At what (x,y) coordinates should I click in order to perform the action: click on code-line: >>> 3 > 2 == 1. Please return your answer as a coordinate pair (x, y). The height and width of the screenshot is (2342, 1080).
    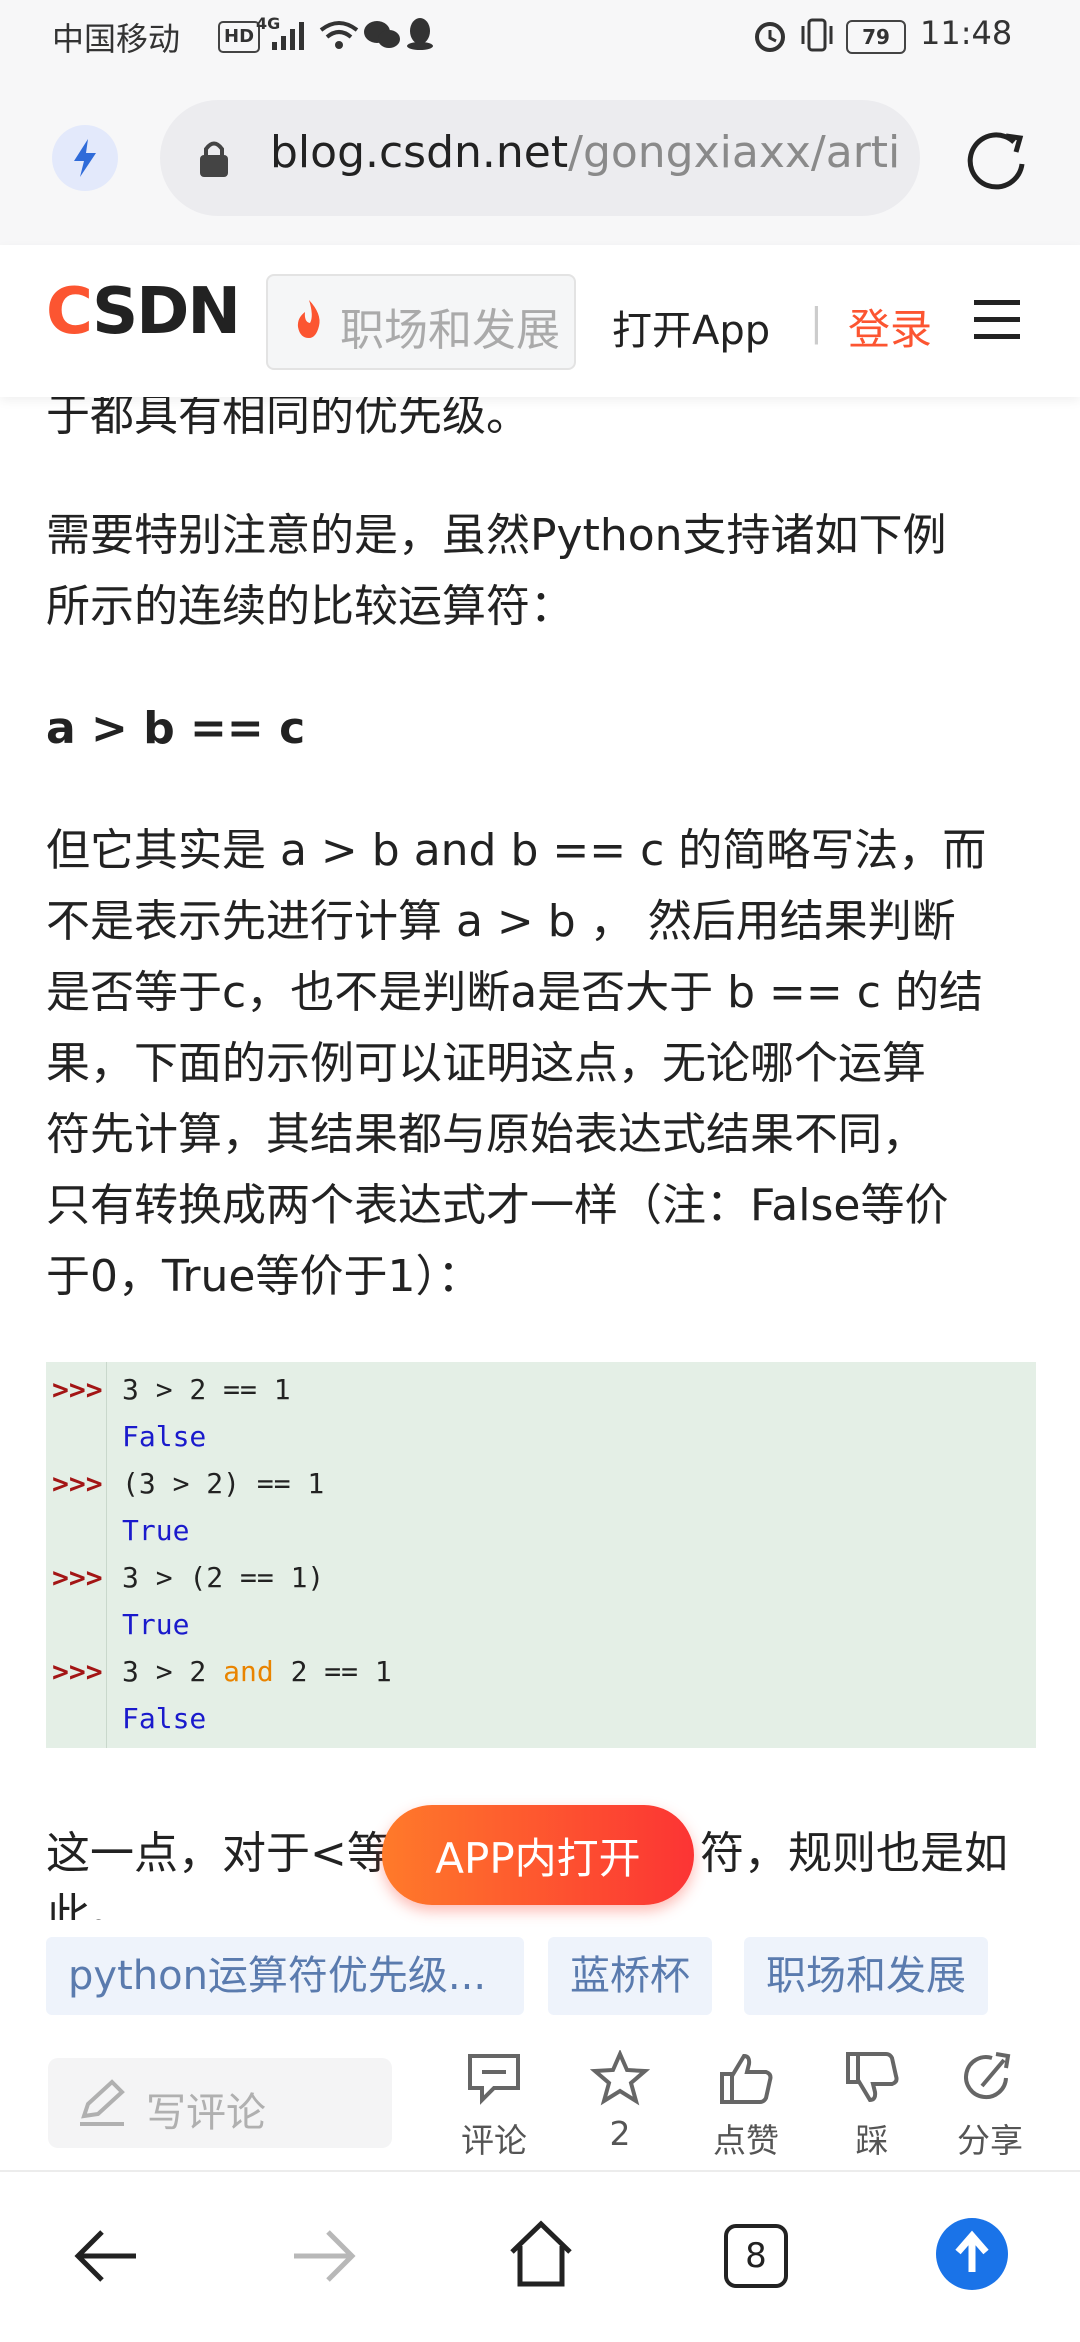
    Looking at the image, I should click on (541, 1396).